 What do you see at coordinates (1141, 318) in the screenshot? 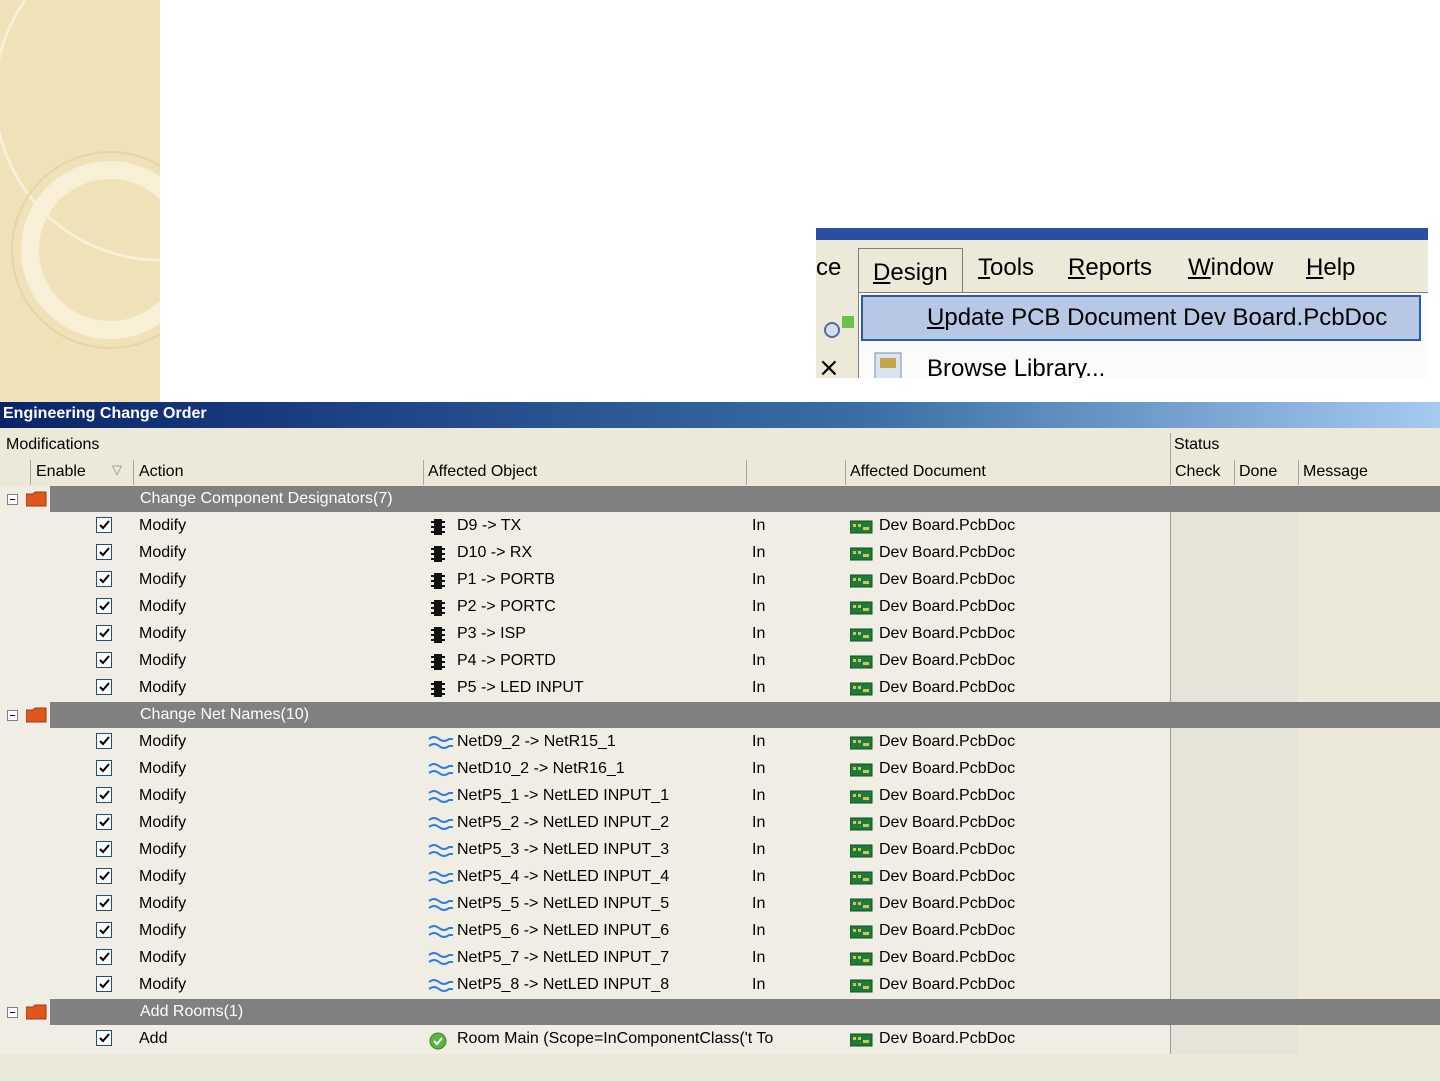
I see `update-pcb-document-menu-item: Update PCB Document Dev Board.PcbDoc` at bounding box center [1141, 318].